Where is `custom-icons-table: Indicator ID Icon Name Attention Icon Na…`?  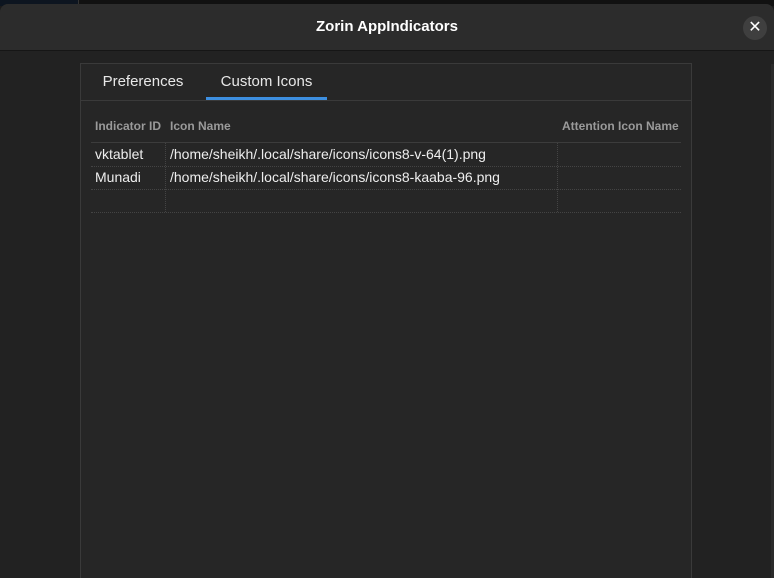
custom-icons-table: Indicator ID Icon Name Attention Icon Na… is located at coordinates (386, 166).